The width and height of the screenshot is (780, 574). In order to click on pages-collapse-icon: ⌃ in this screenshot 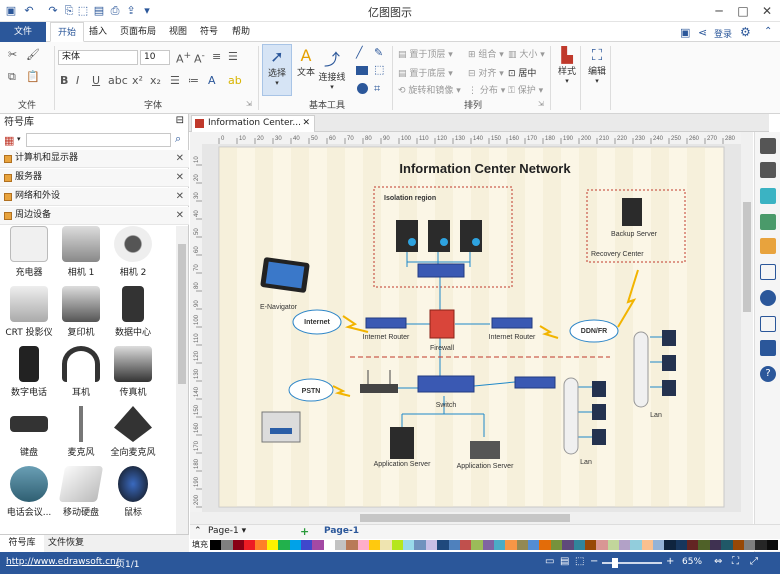, I will do `click(198, 531)`.